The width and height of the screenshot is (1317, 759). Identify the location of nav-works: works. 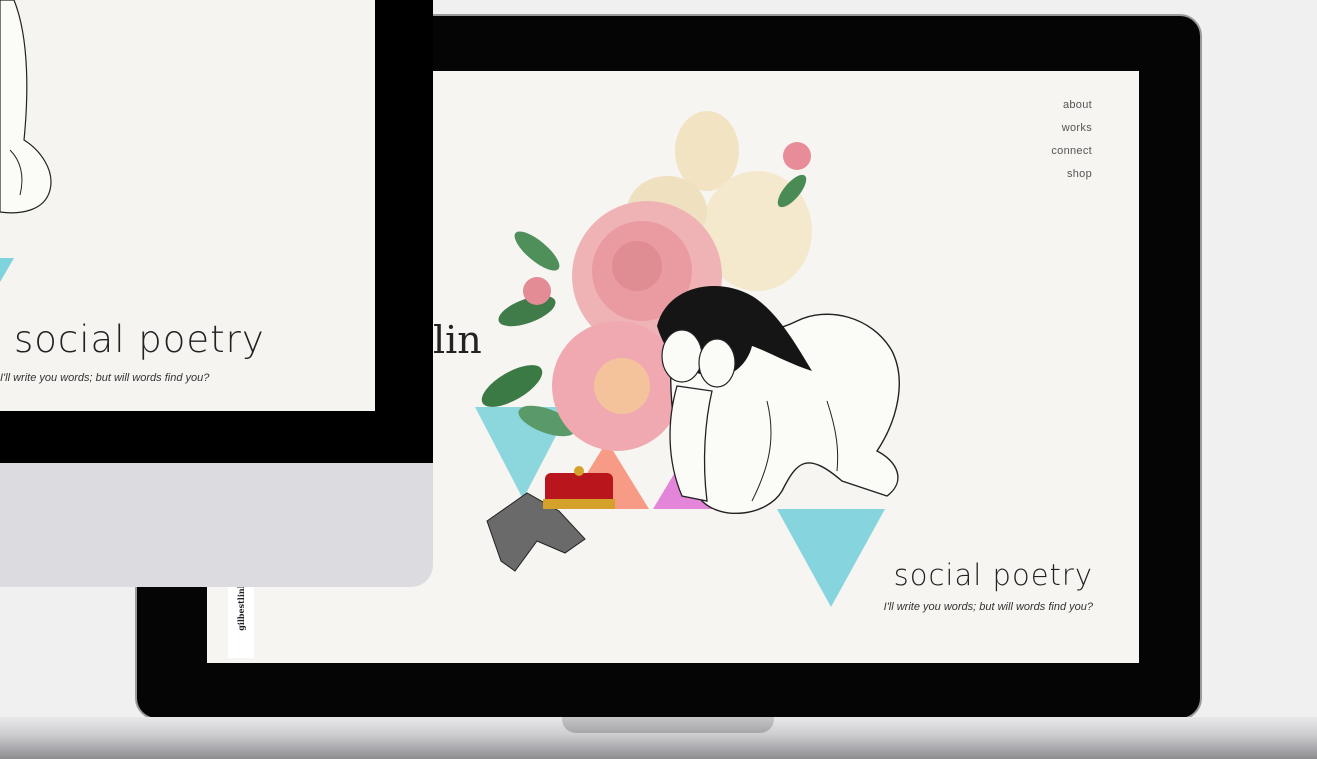
(1077, 128).